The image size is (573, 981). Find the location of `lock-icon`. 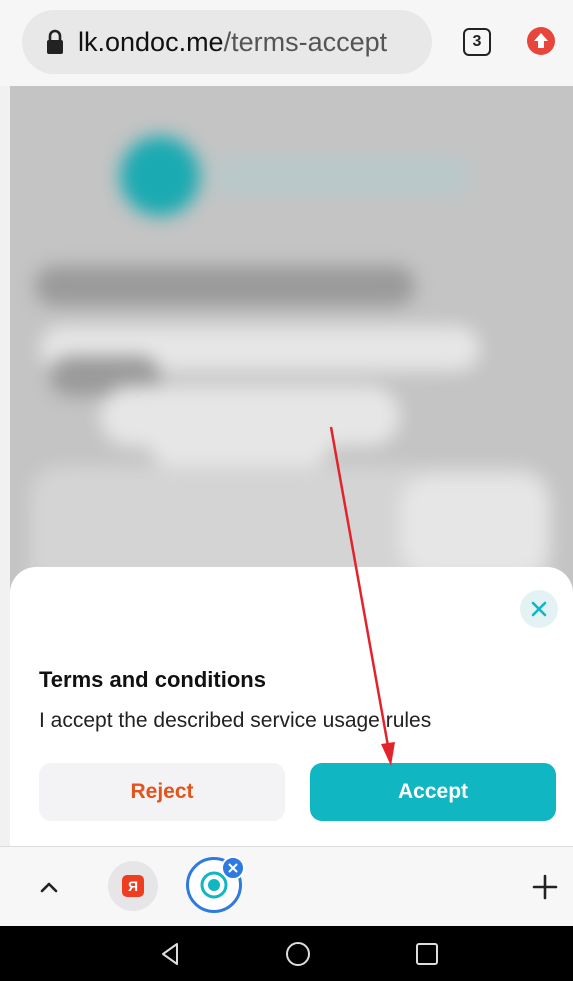

lock-icon is located at coordinates (55, 41).